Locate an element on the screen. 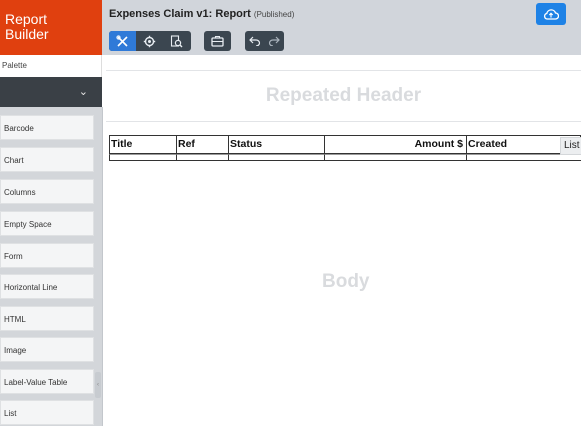  table-header-row: Title Ref Status Amount $ Created is located at coordinates (345, 144).